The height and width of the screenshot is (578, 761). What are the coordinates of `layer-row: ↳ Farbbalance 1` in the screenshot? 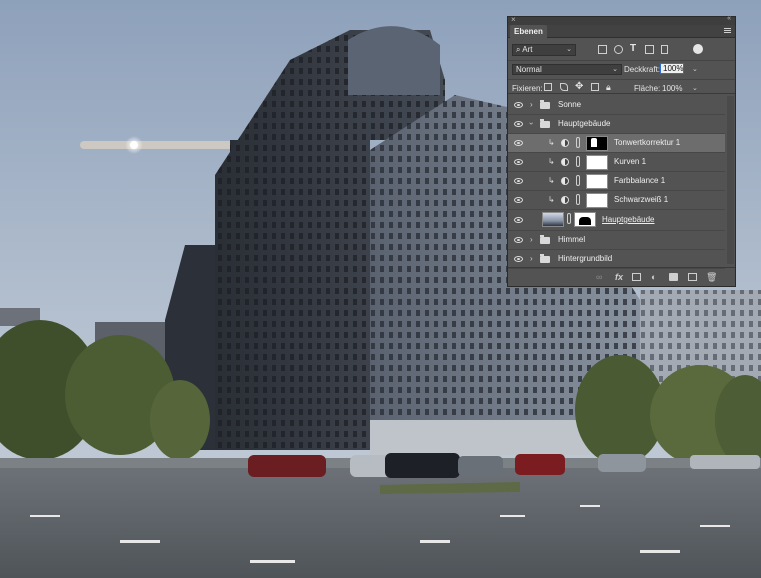 It's located at (616, 181).